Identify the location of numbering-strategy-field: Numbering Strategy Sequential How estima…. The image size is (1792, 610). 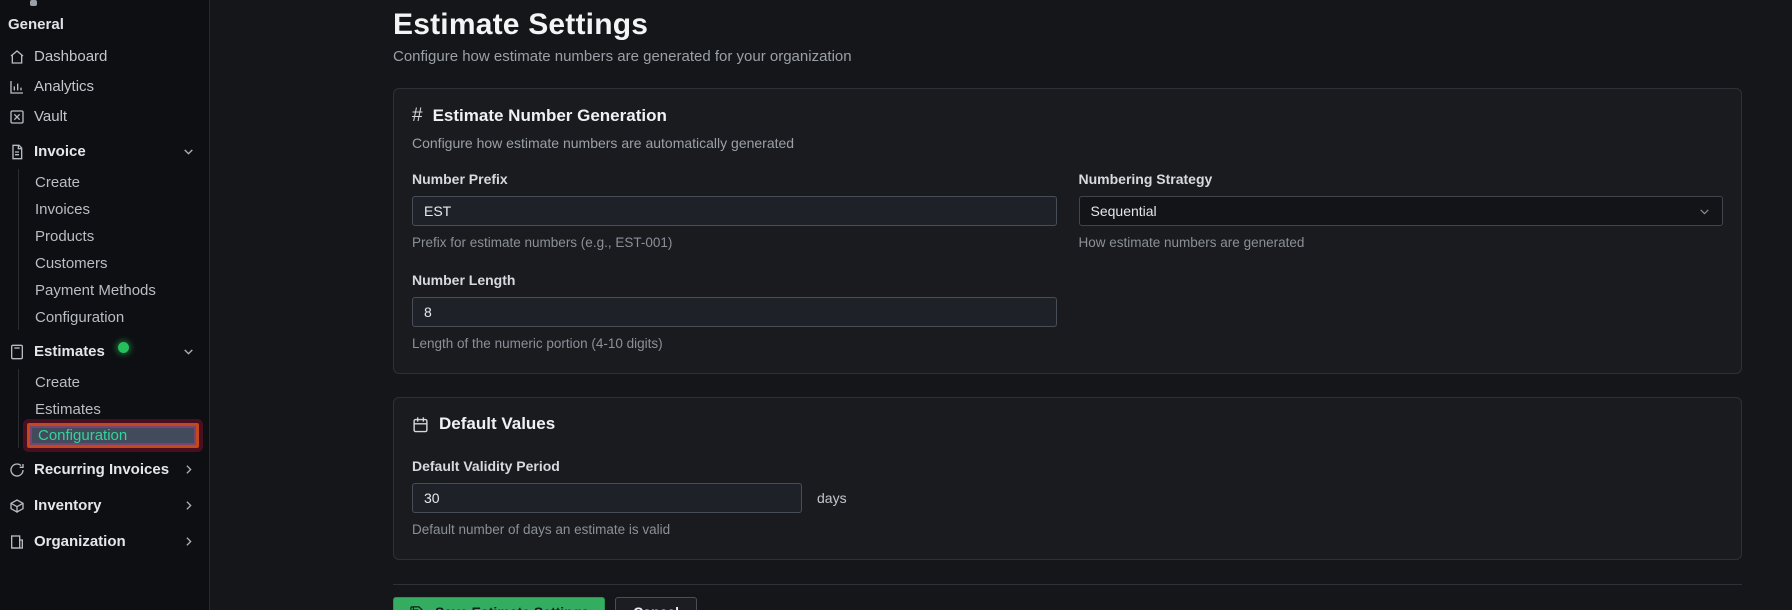
(1400, 210).